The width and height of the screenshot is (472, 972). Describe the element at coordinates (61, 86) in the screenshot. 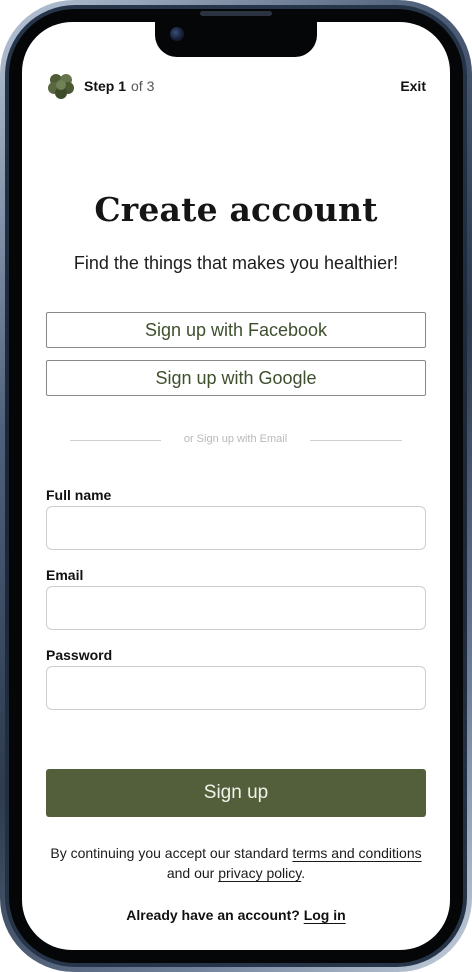

I see `leaf-cluster-icon` at that location.